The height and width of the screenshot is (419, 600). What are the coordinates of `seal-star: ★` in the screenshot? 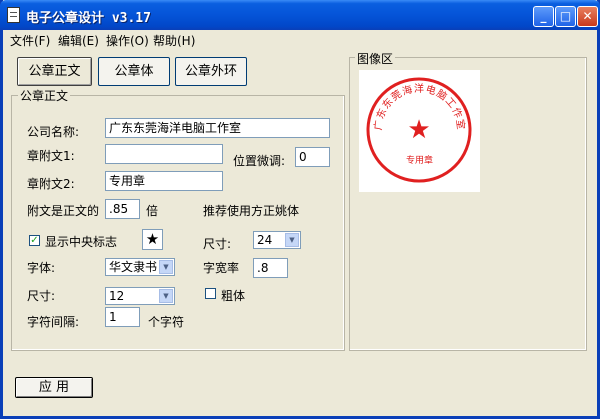 It's located at (418, 130).